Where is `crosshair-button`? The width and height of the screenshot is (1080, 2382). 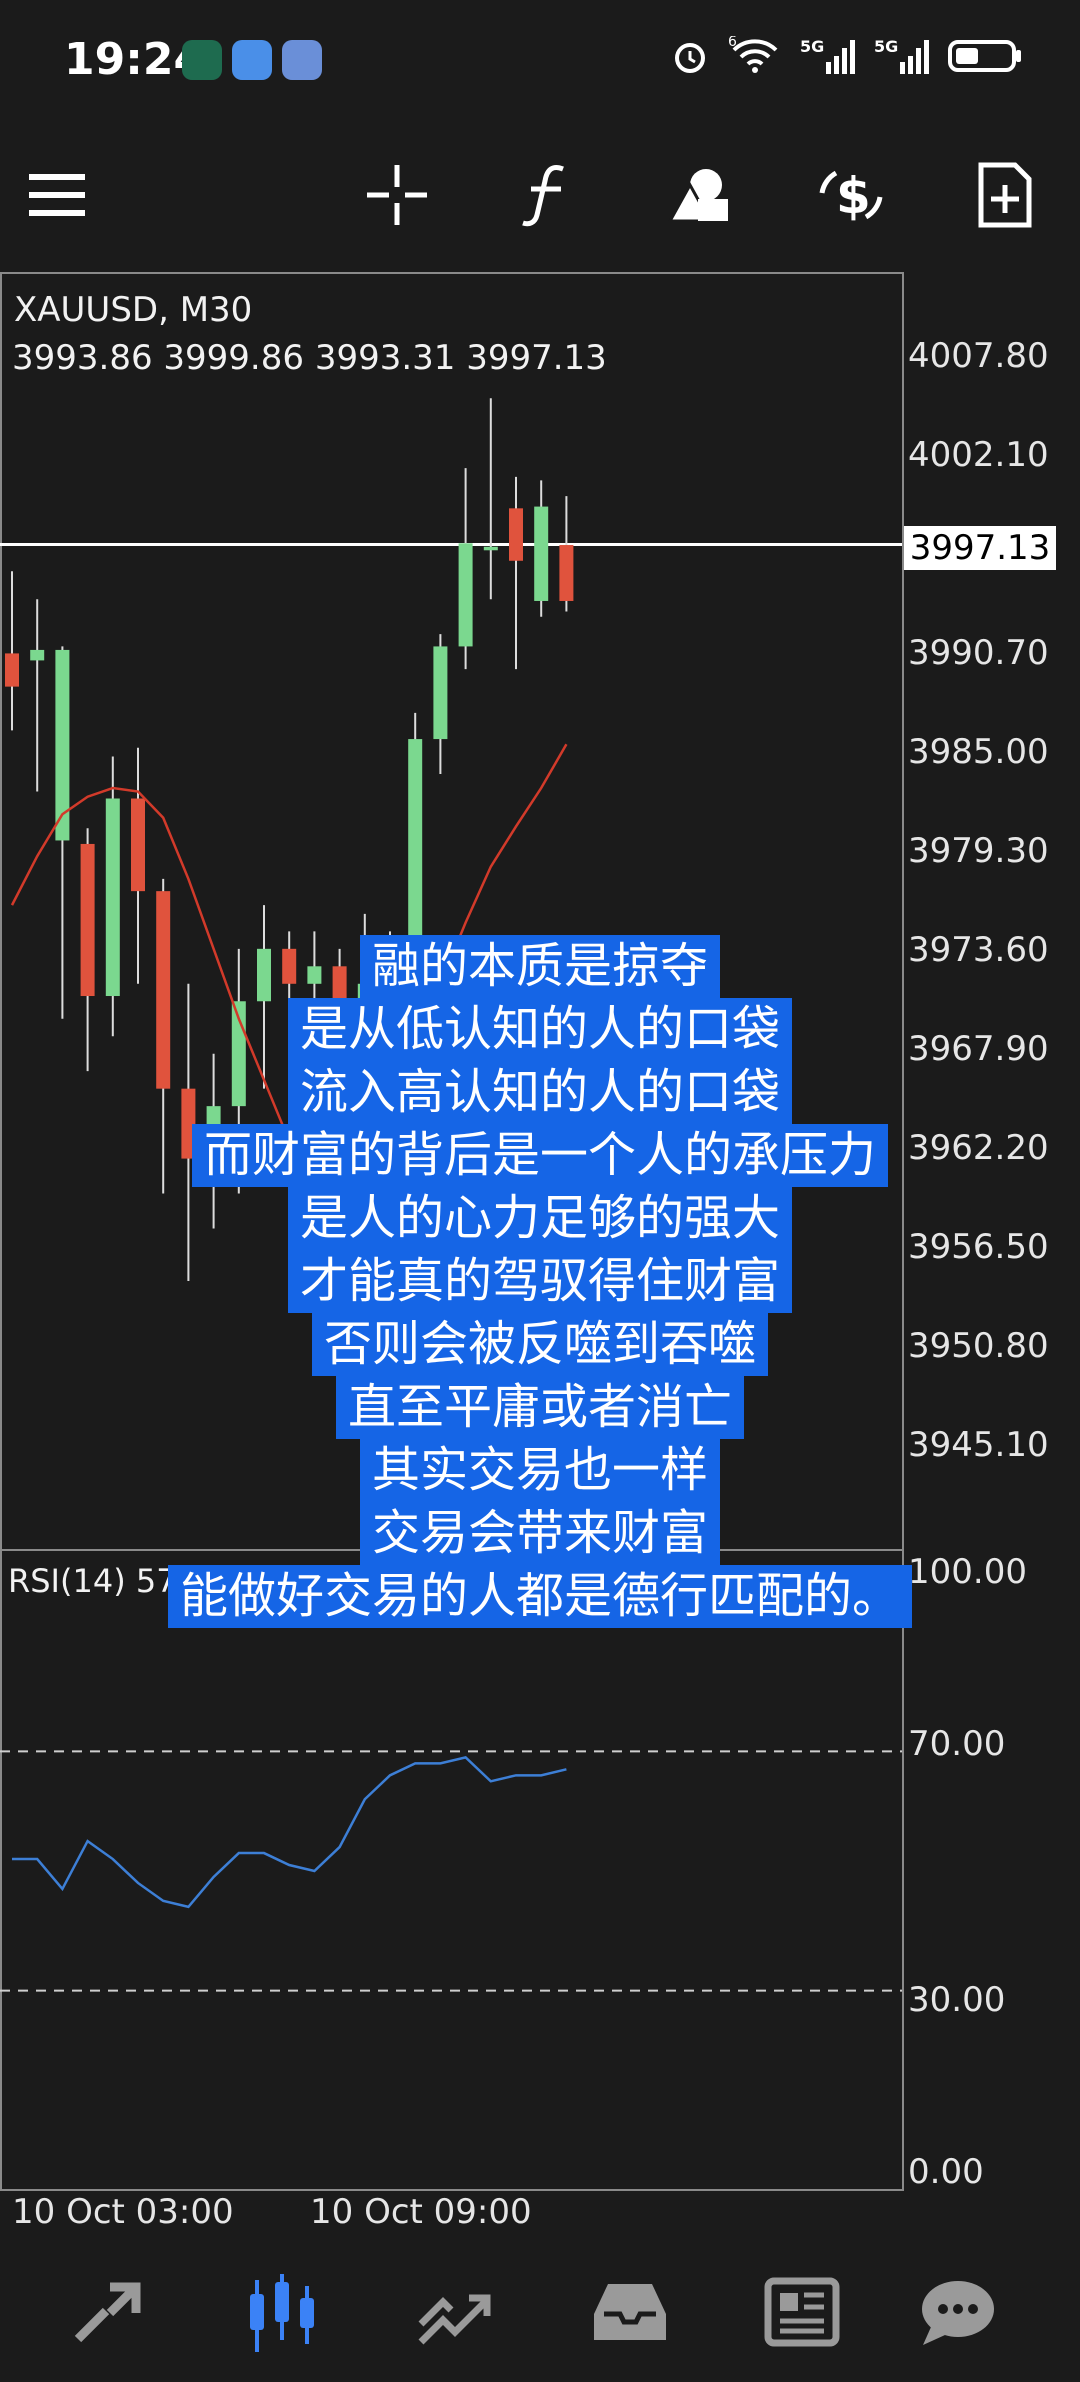 crosshair-button is located at coordinates (397, 195).